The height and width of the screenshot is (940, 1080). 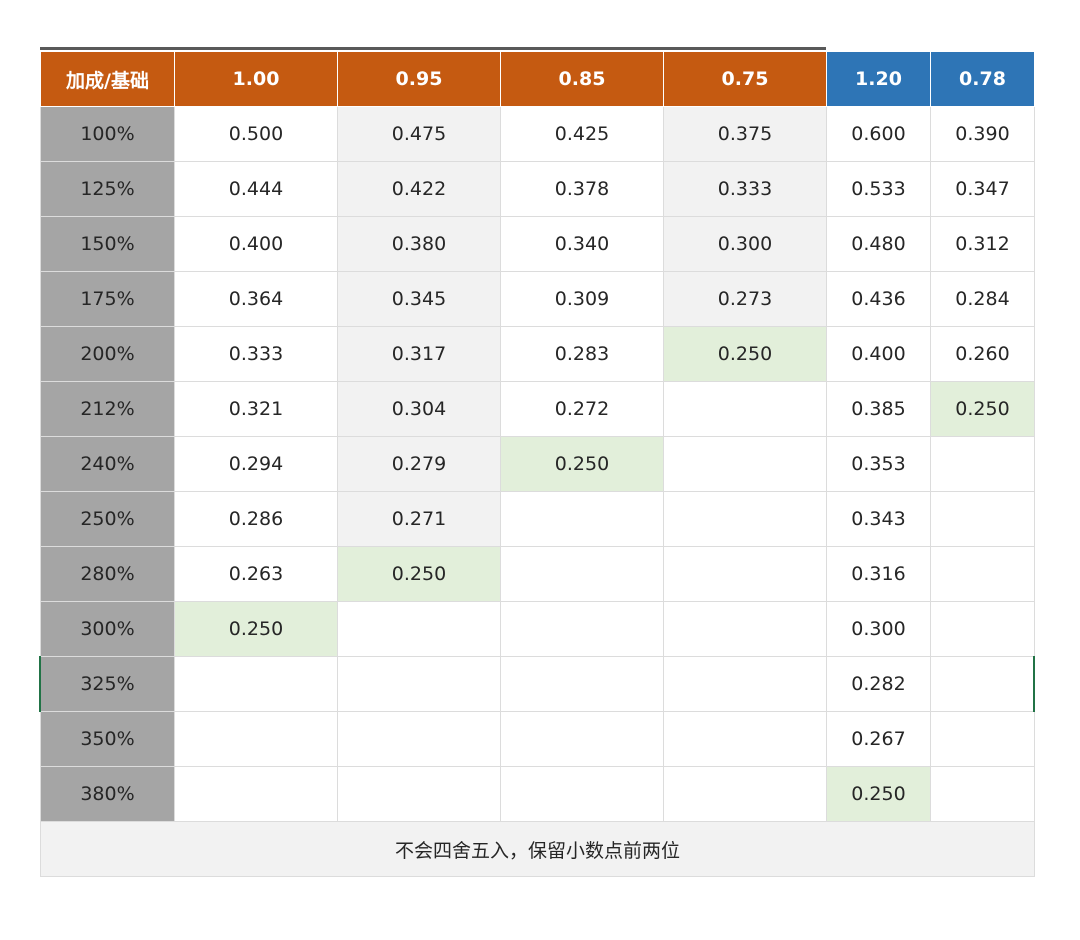 What do you see at coordinates (419, 409) in the screenshot?
I see `value-cell: 0.304` at bounding box center [419, 409].